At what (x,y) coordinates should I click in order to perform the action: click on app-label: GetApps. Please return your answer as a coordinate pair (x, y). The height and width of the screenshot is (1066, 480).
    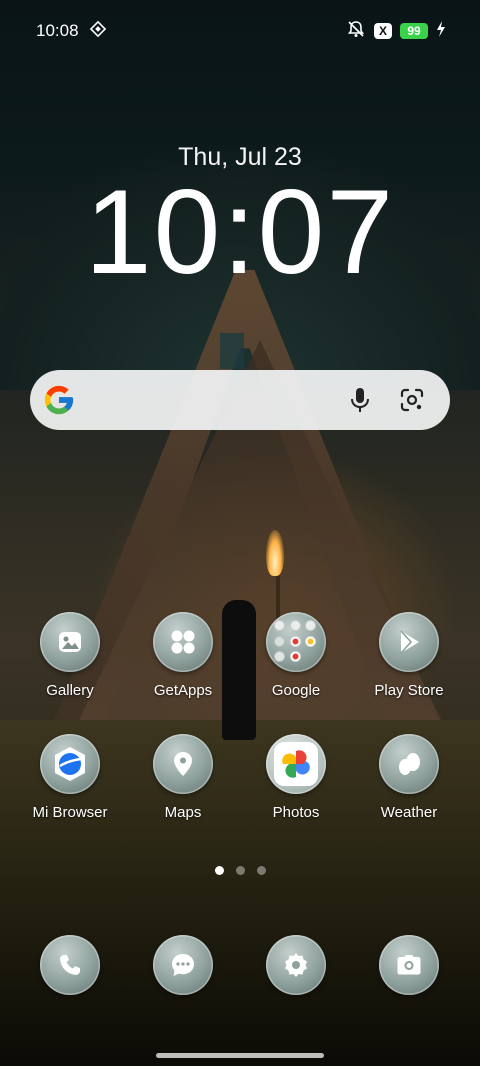
    Looking at the image, I should click on (183, 690).